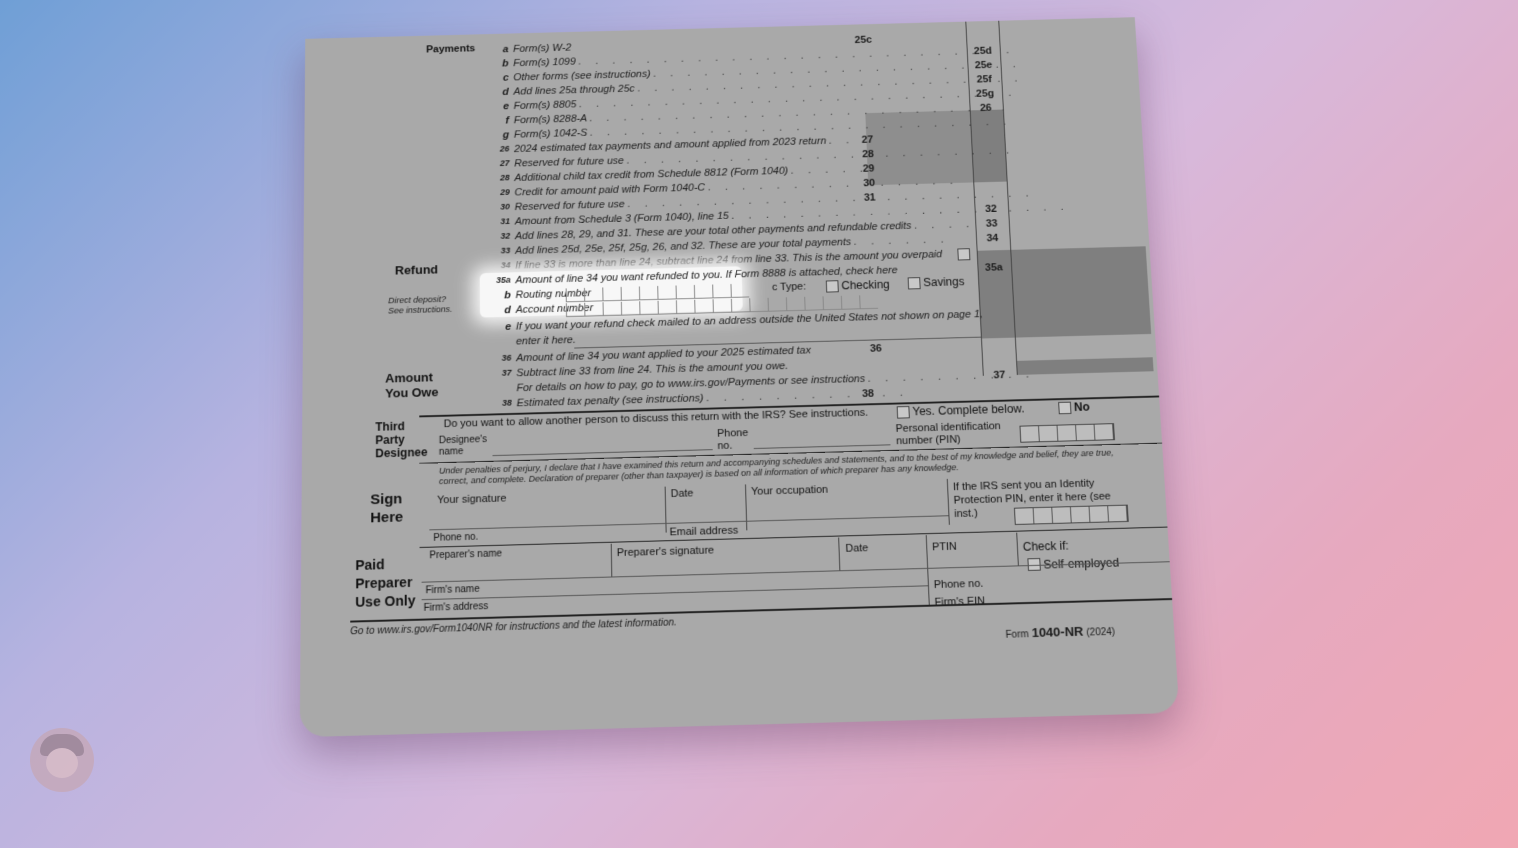 This screenshot has height=848, width=1518. What do you see at coordinates (1071, 515) in the screenshot?
I see `ip-pin-input` at bounding box center [1071, 515].